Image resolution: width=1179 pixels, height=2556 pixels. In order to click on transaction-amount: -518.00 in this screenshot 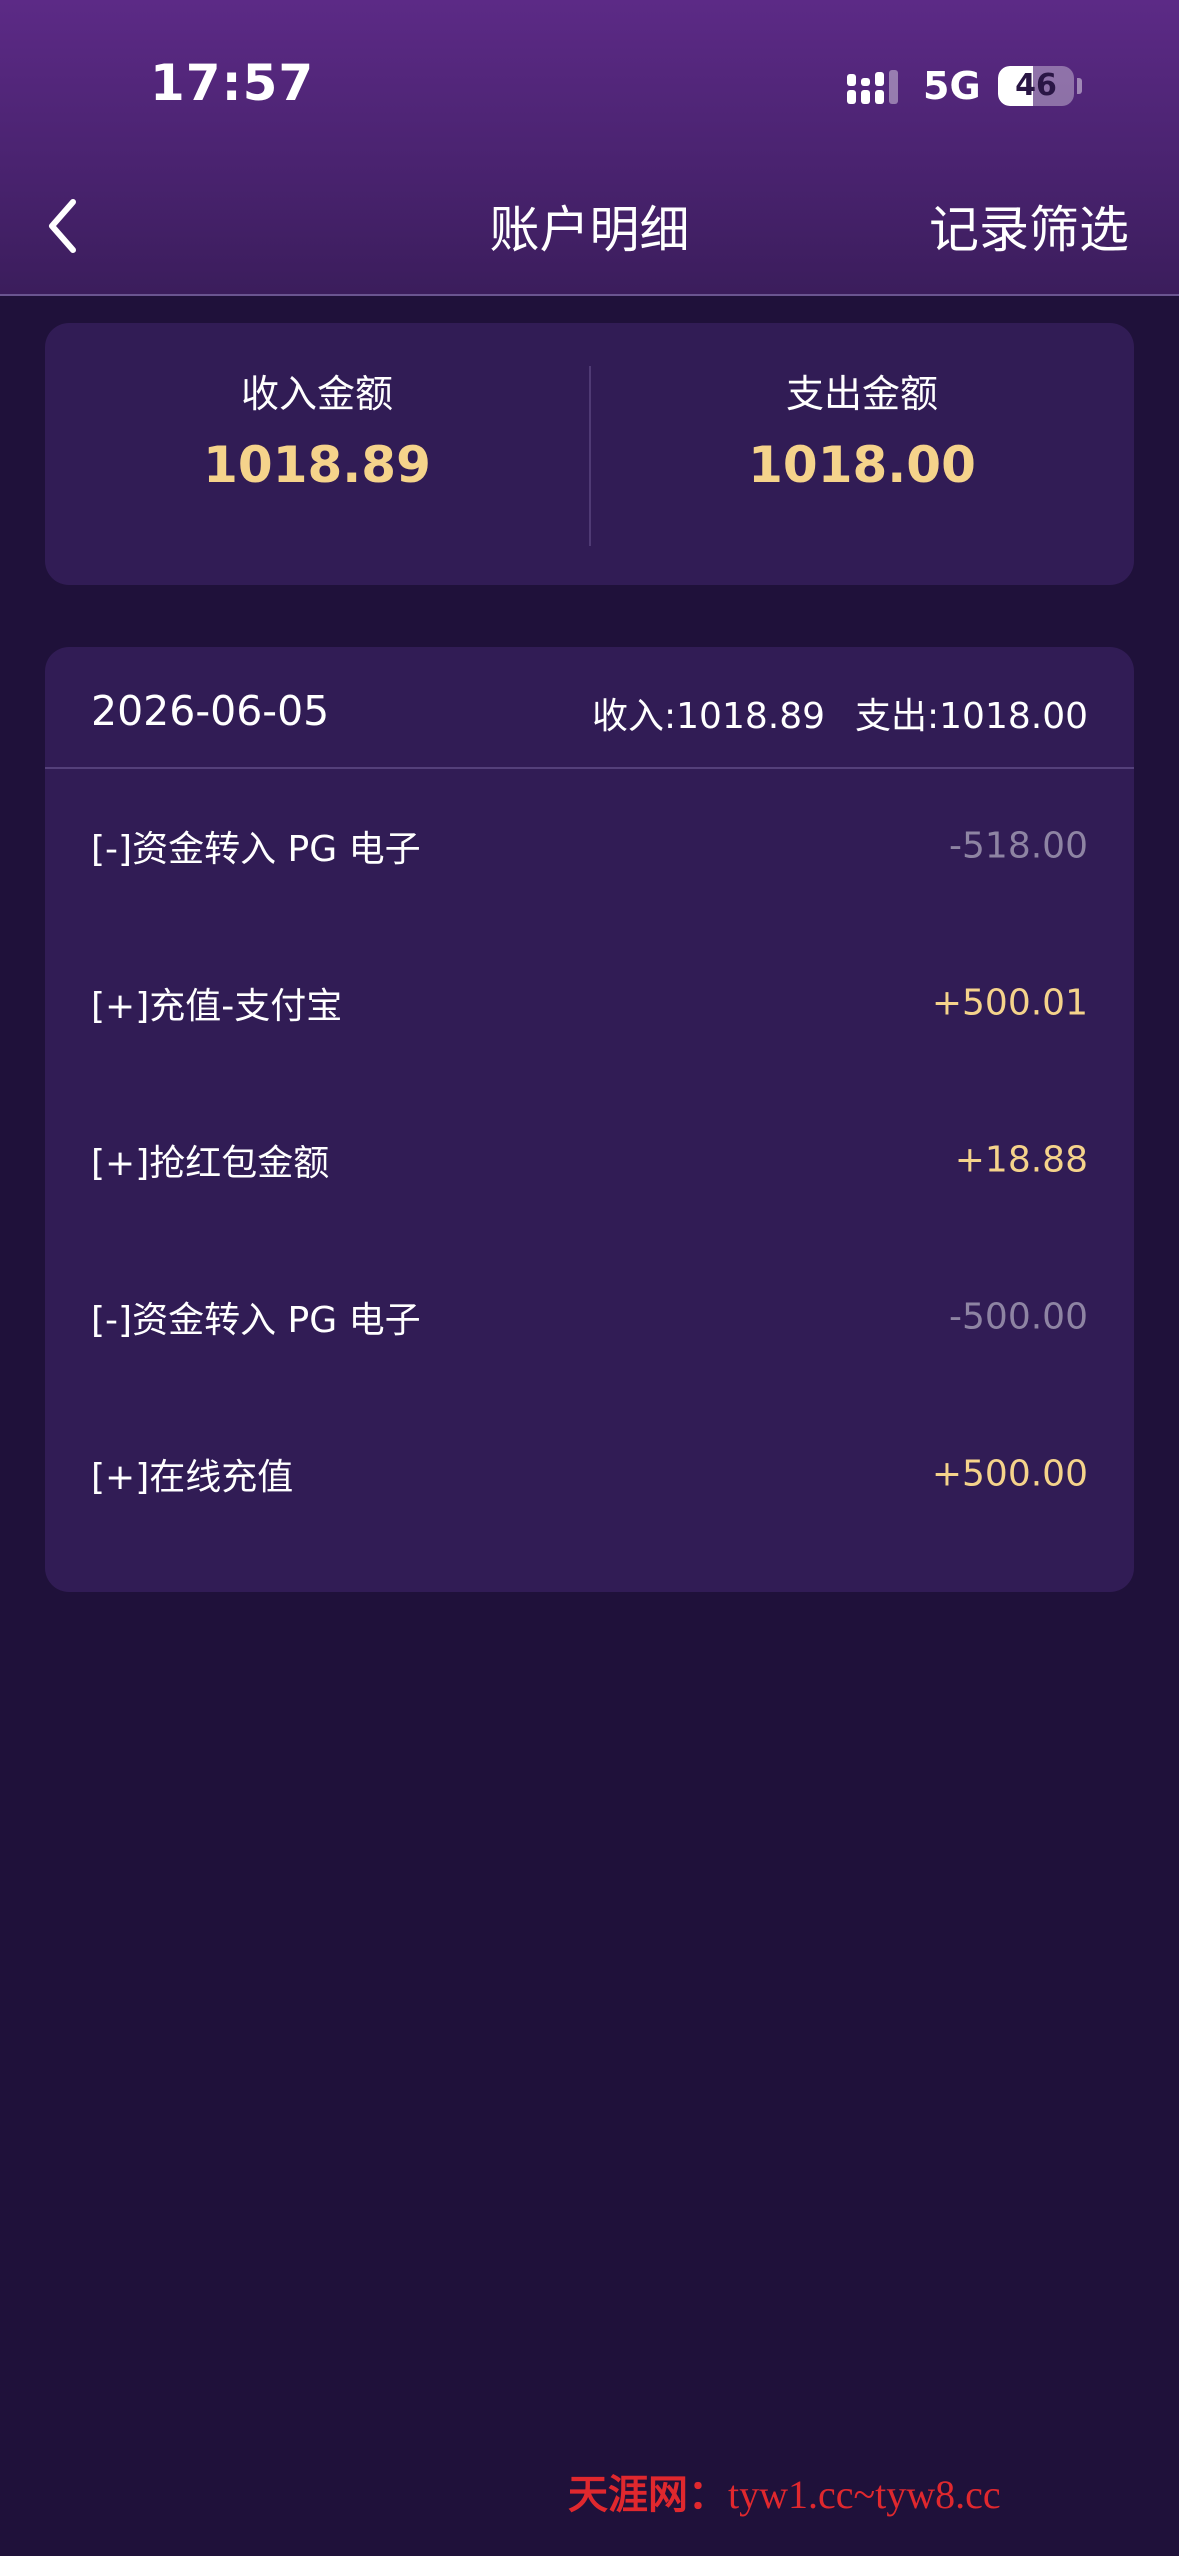, I will do `click(1018, 845)`.